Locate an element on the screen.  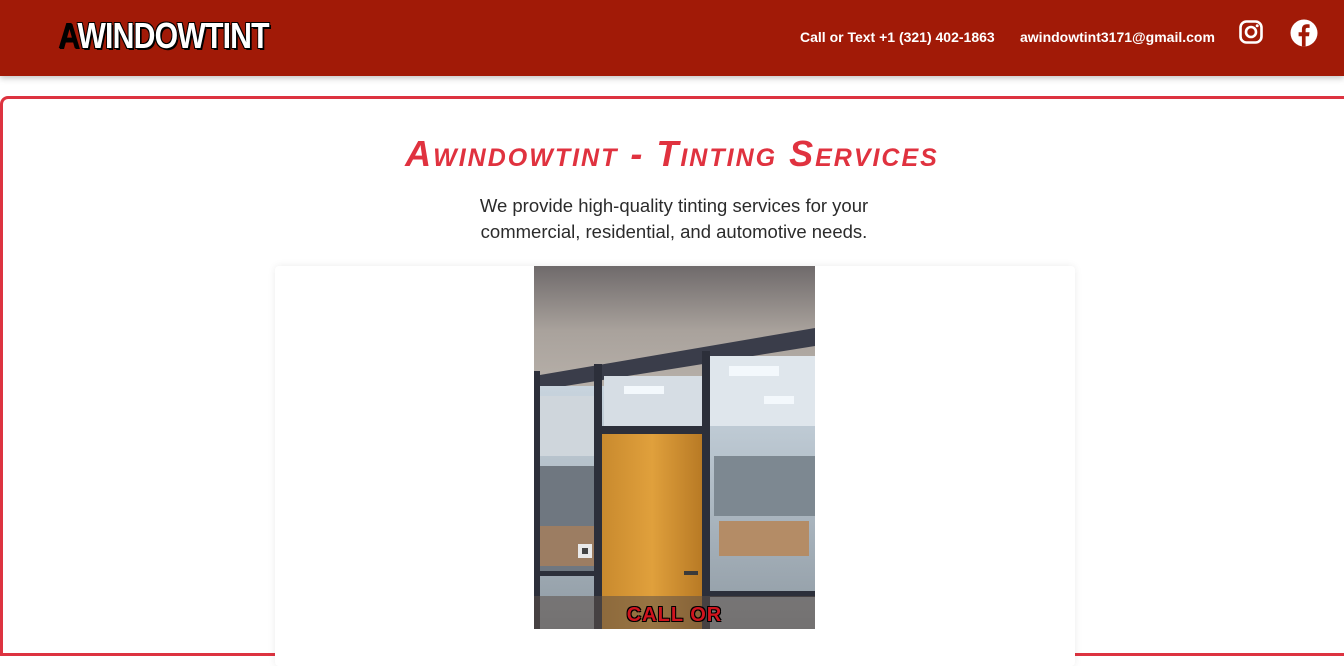
office-door-photo: CALL OR is located at coordinates (674, 447).